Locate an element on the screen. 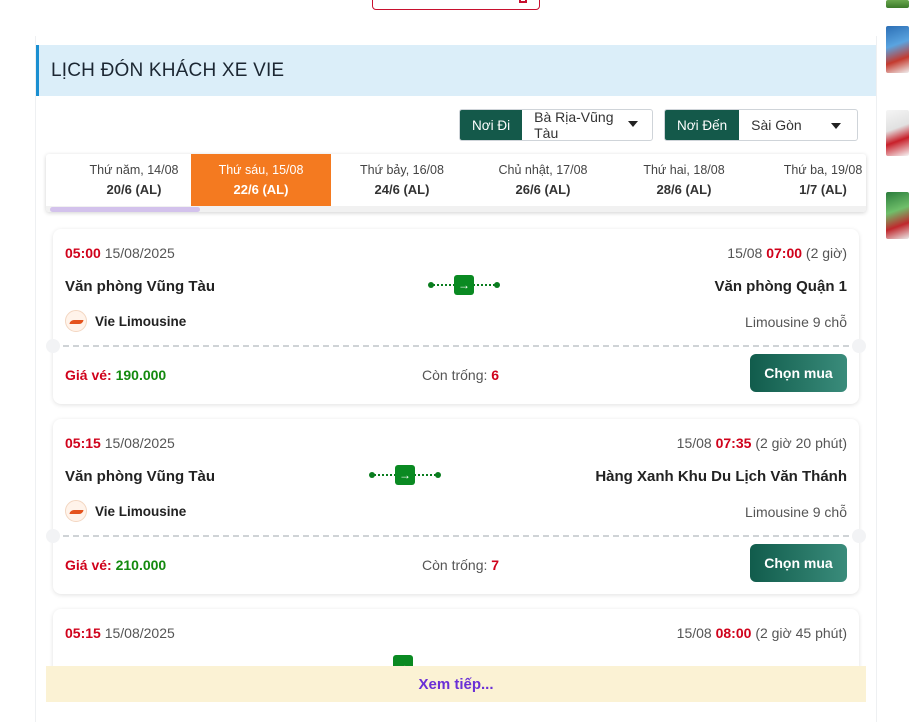 The image size is (909, 722). top-button-fragment is located at coordinates (456, 5).